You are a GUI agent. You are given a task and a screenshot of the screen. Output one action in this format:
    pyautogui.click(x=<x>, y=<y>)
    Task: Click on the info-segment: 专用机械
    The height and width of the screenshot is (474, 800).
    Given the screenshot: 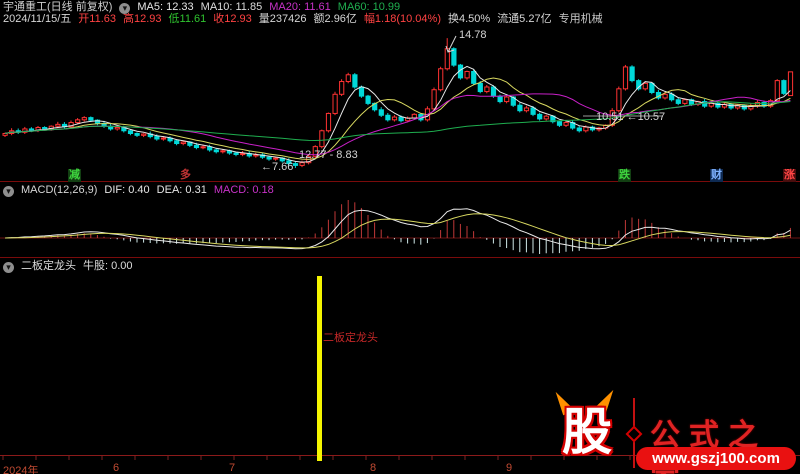 What is the action you would take?
    pyautogui.click(x=580, y=19)
    